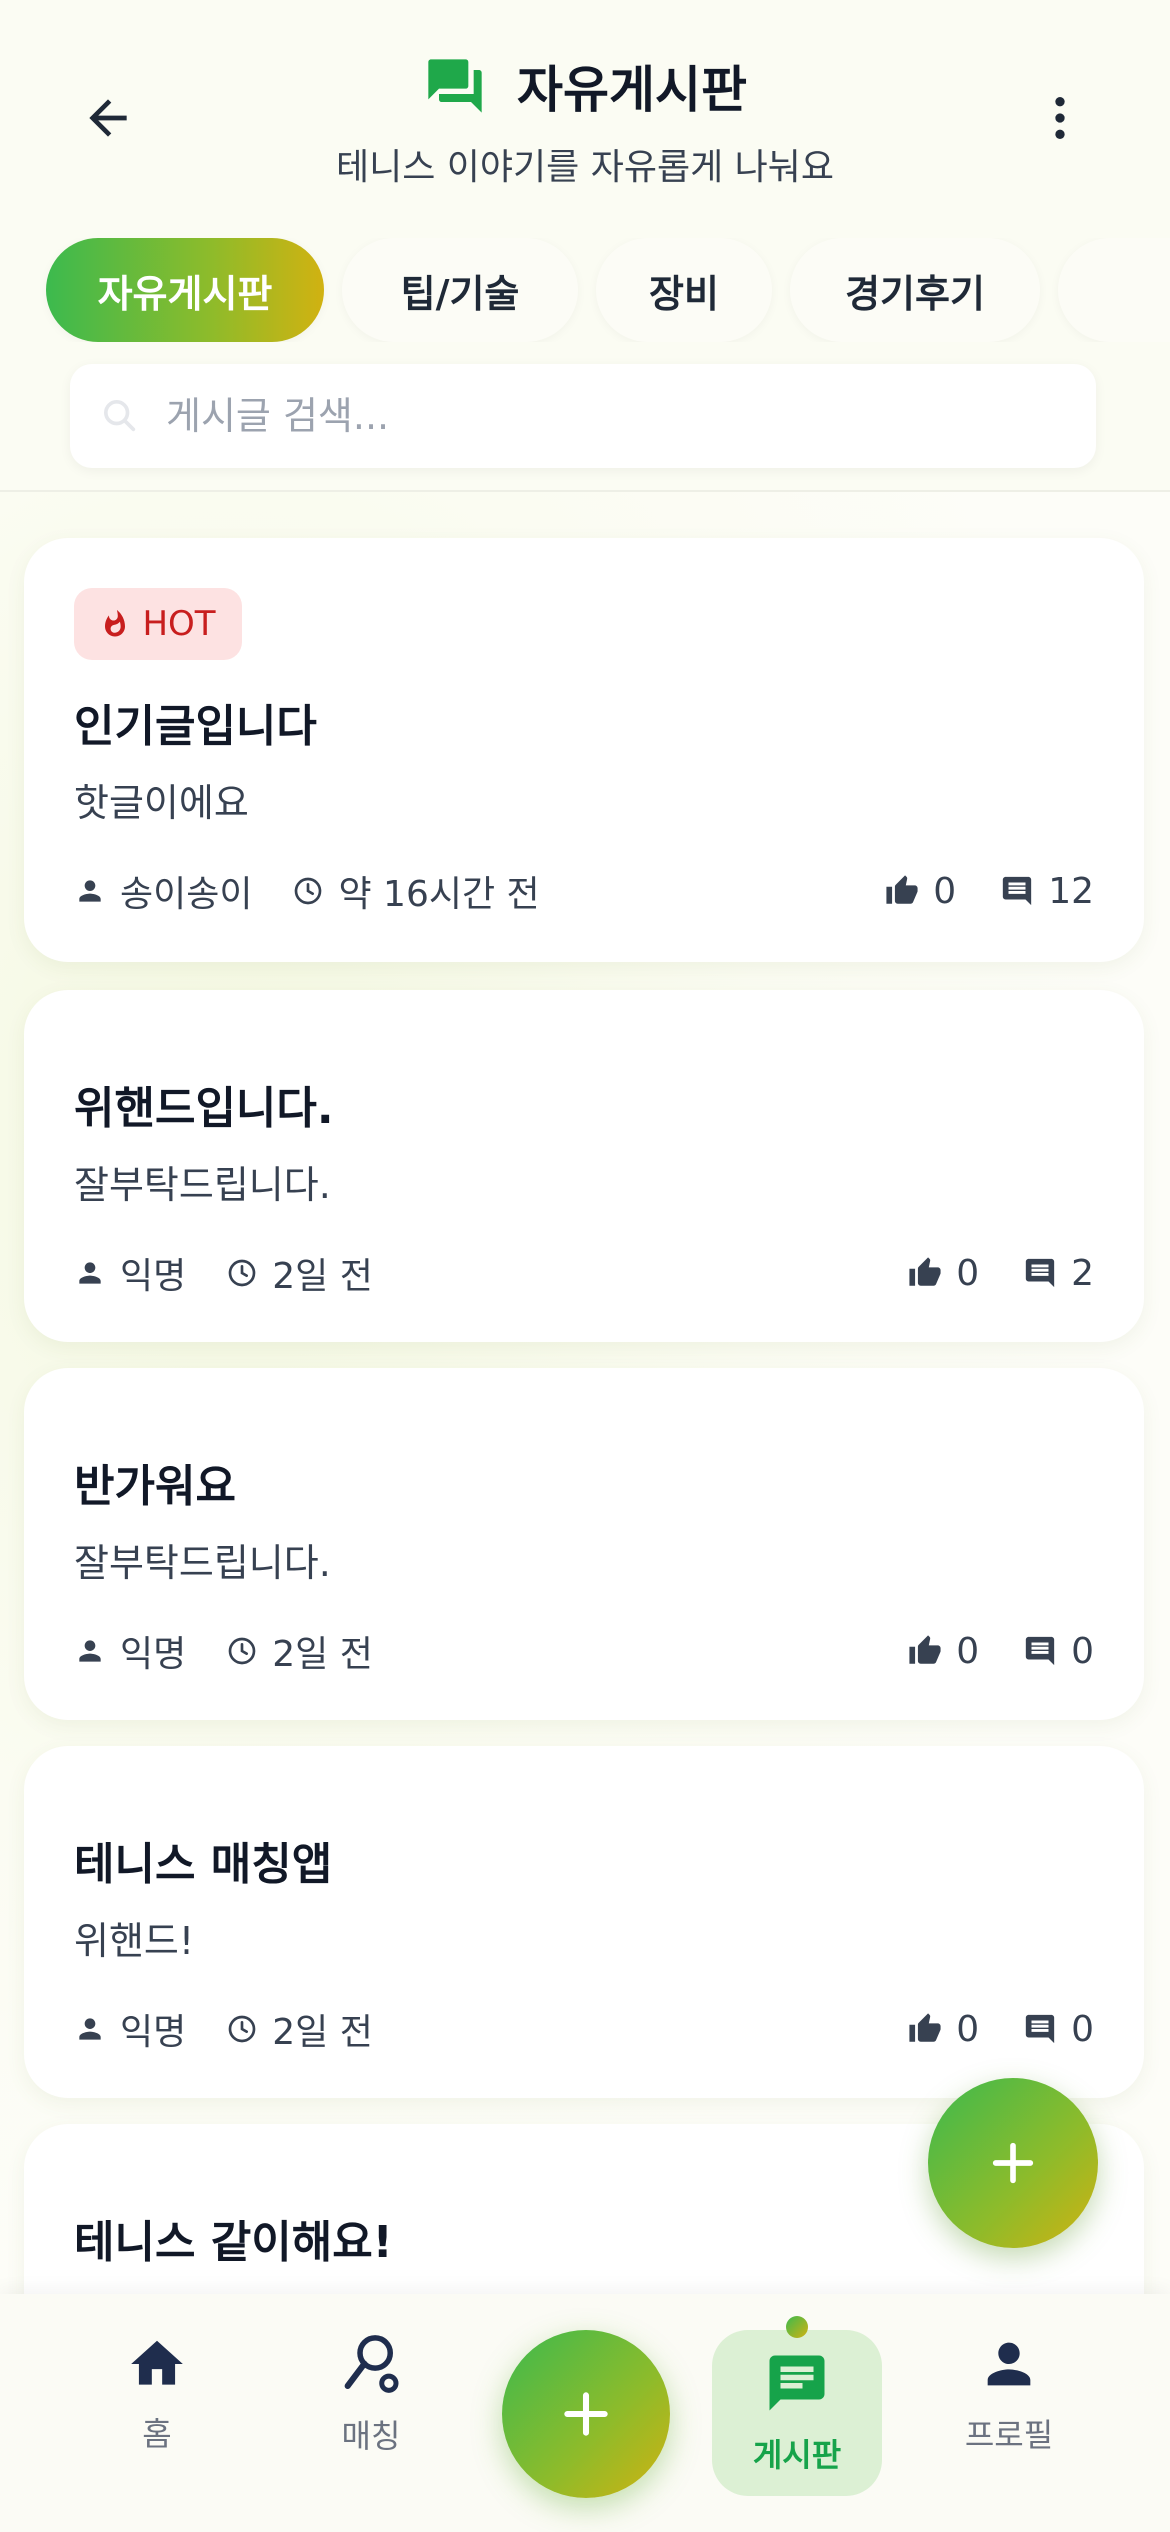 This screenshot has width=1170, height=2532. I want to click on category-tabs: 자유게시판 팁/기술 장비 경기후기, so click(585, 290).